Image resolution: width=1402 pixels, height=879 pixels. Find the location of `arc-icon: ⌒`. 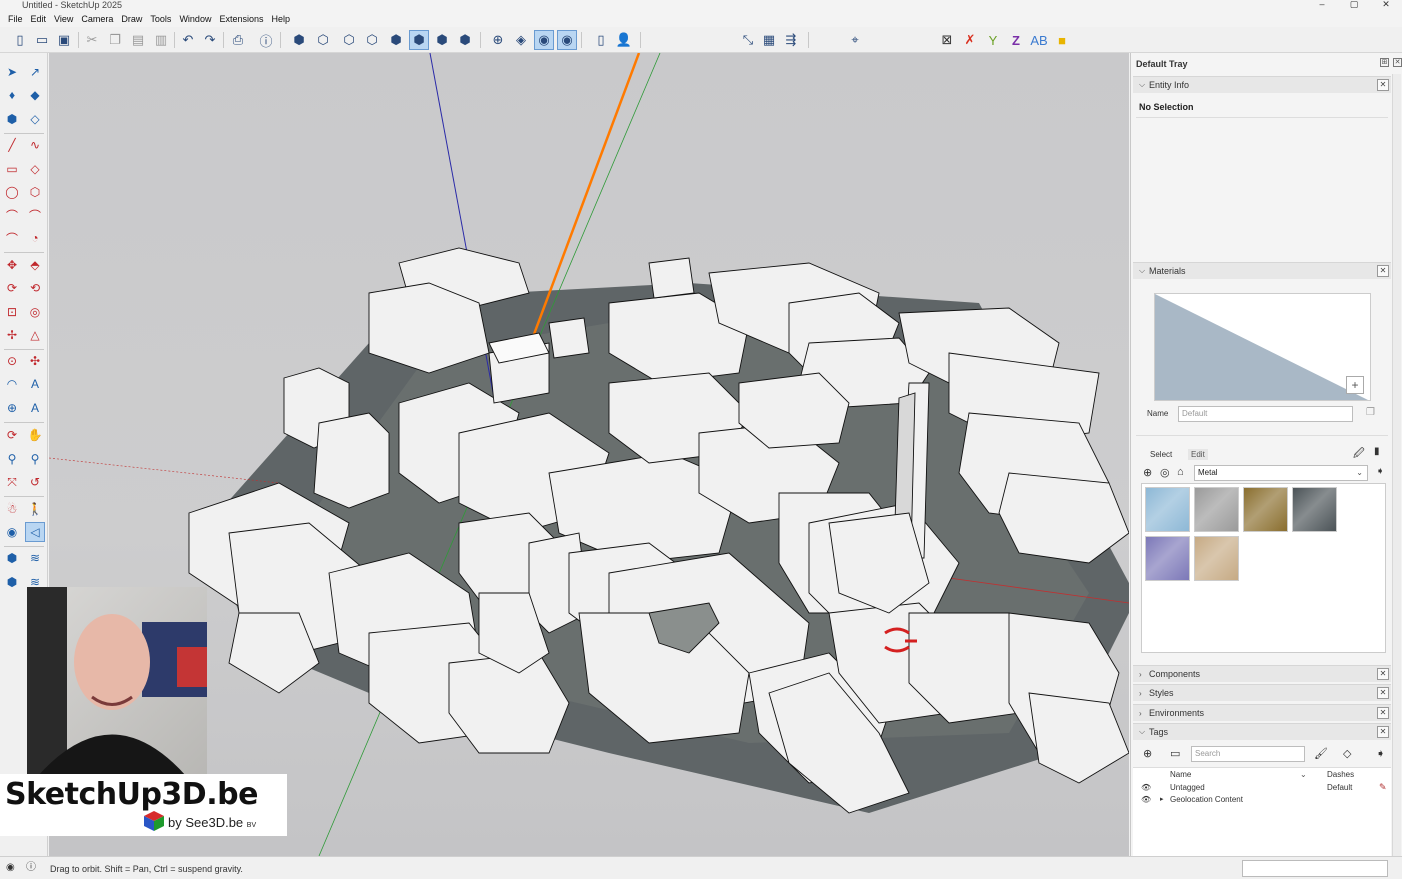

arc-icon: ⌒ is located at coordinates (12, 215).